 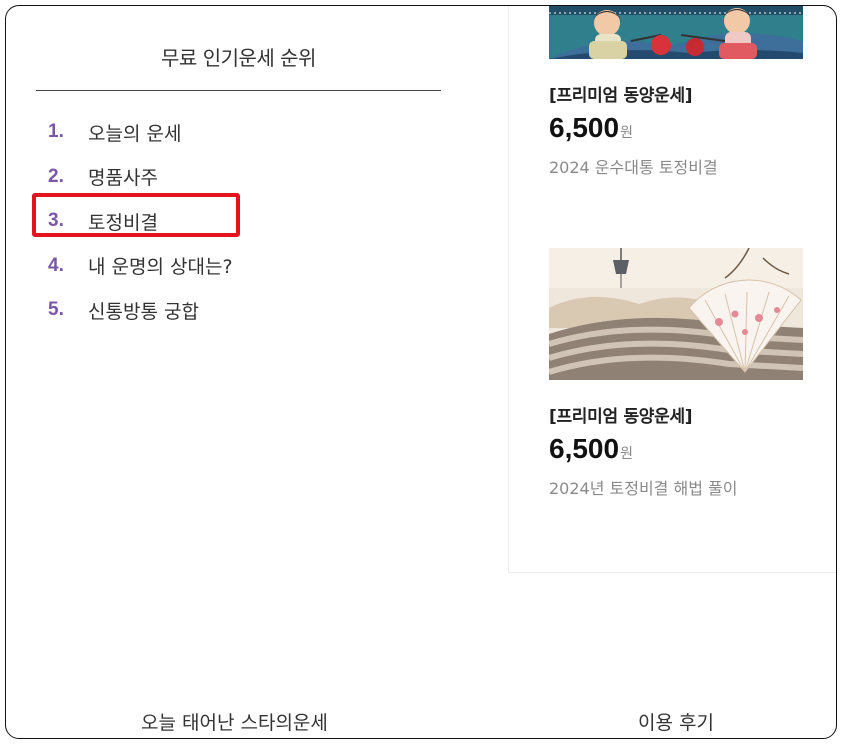 I want to click on ranking-label: 명품사주, so click(x=123, y=178).